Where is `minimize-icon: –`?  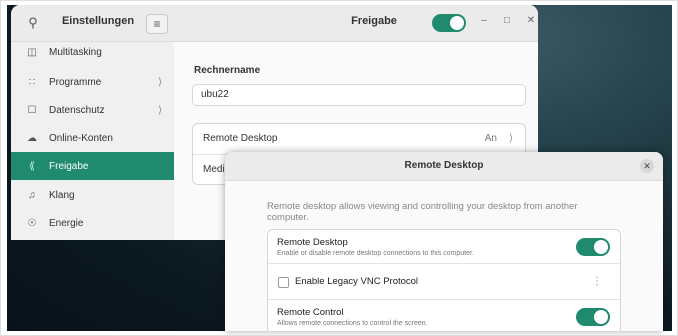 minimize-icon: – is located at coordinates (484, 20).